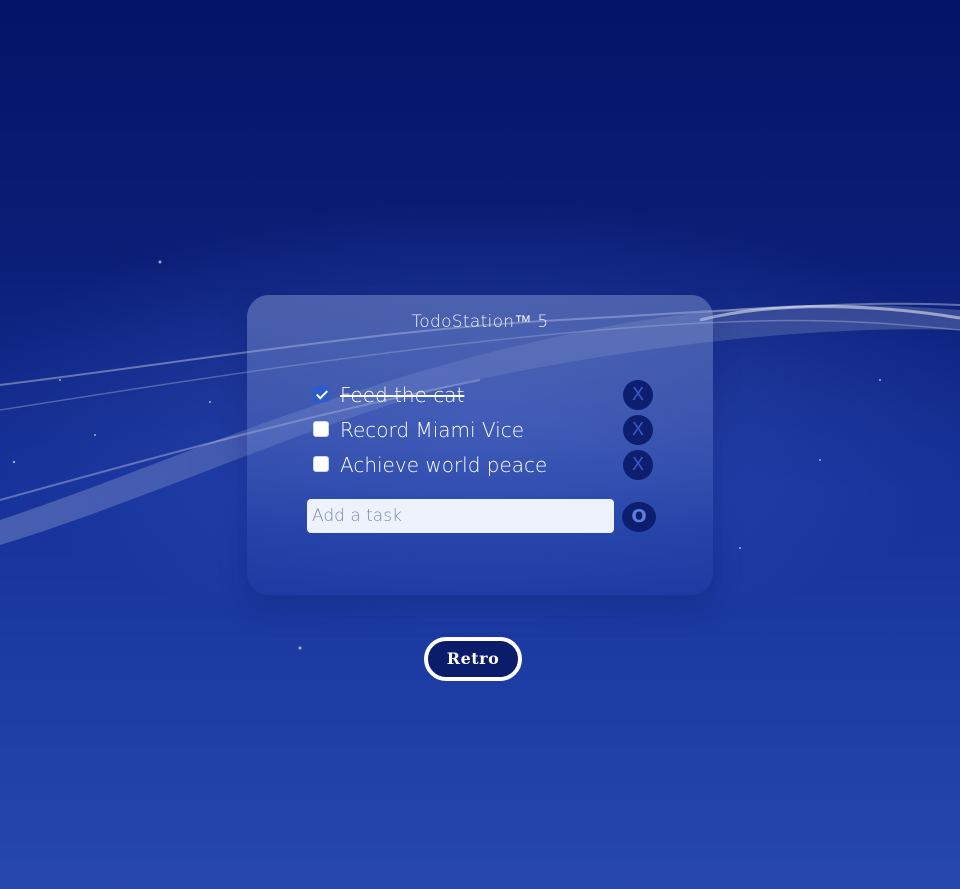  Describe the element at coordinates (480, 322) in the screenshot. I see `app-title: TodoStation™ 5` at that location.